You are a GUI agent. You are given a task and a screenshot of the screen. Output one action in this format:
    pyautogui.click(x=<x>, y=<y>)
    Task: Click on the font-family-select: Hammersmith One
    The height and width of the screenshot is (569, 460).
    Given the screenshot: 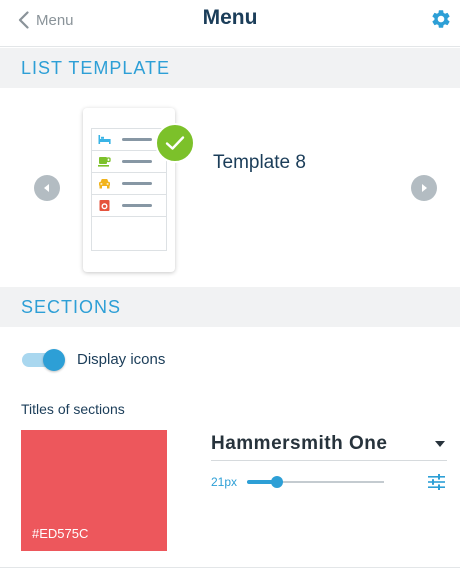 What is the action you would take?
    pyautogui.click(x=329, y=445)
    